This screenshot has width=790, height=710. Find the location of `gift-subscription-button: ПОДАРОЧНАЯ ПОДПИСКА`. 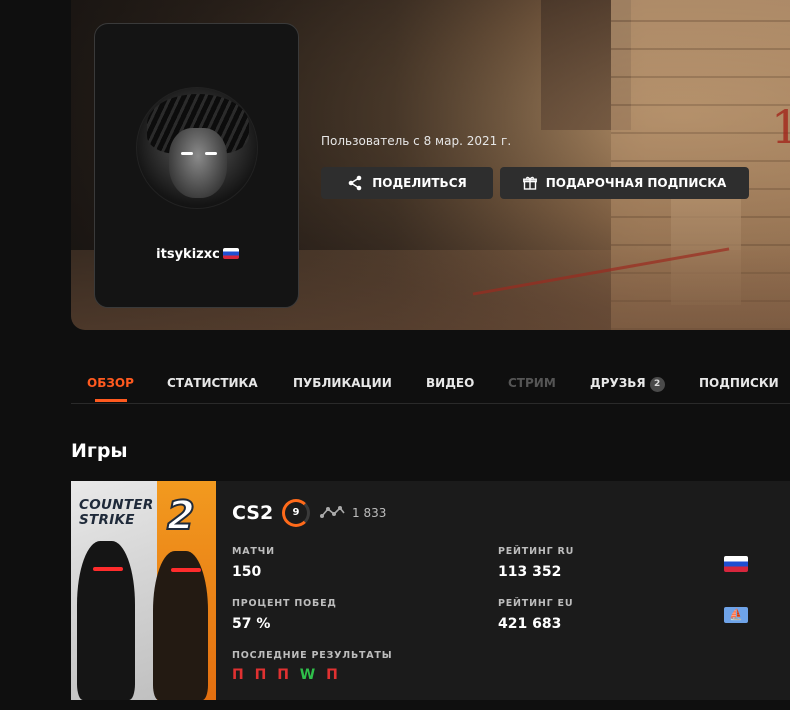

gift-subscription-button: ПОДАРОЧНАЯ ПОДПИСКА is located at coordinates (624, 183).